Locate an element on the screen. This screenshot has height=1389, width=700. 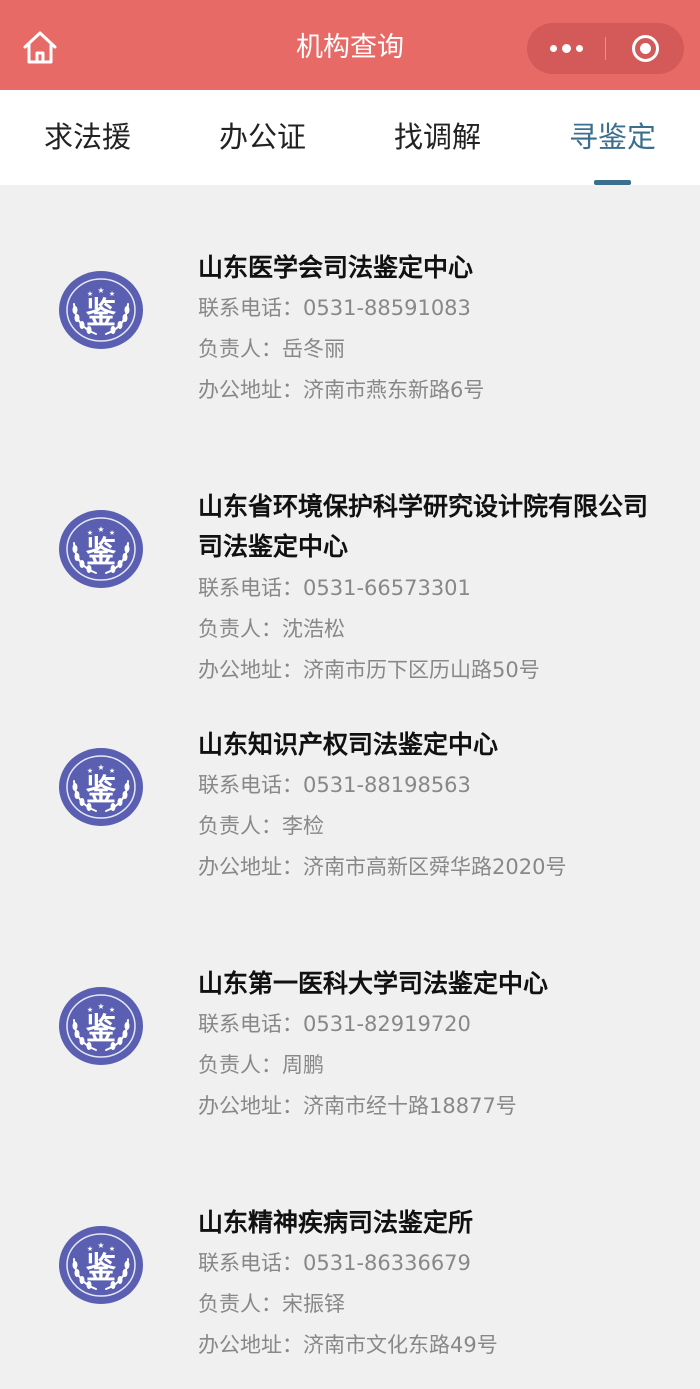
institution-name: 山东知识产权司法鉴定中心 is located at coordinates (348, 744).